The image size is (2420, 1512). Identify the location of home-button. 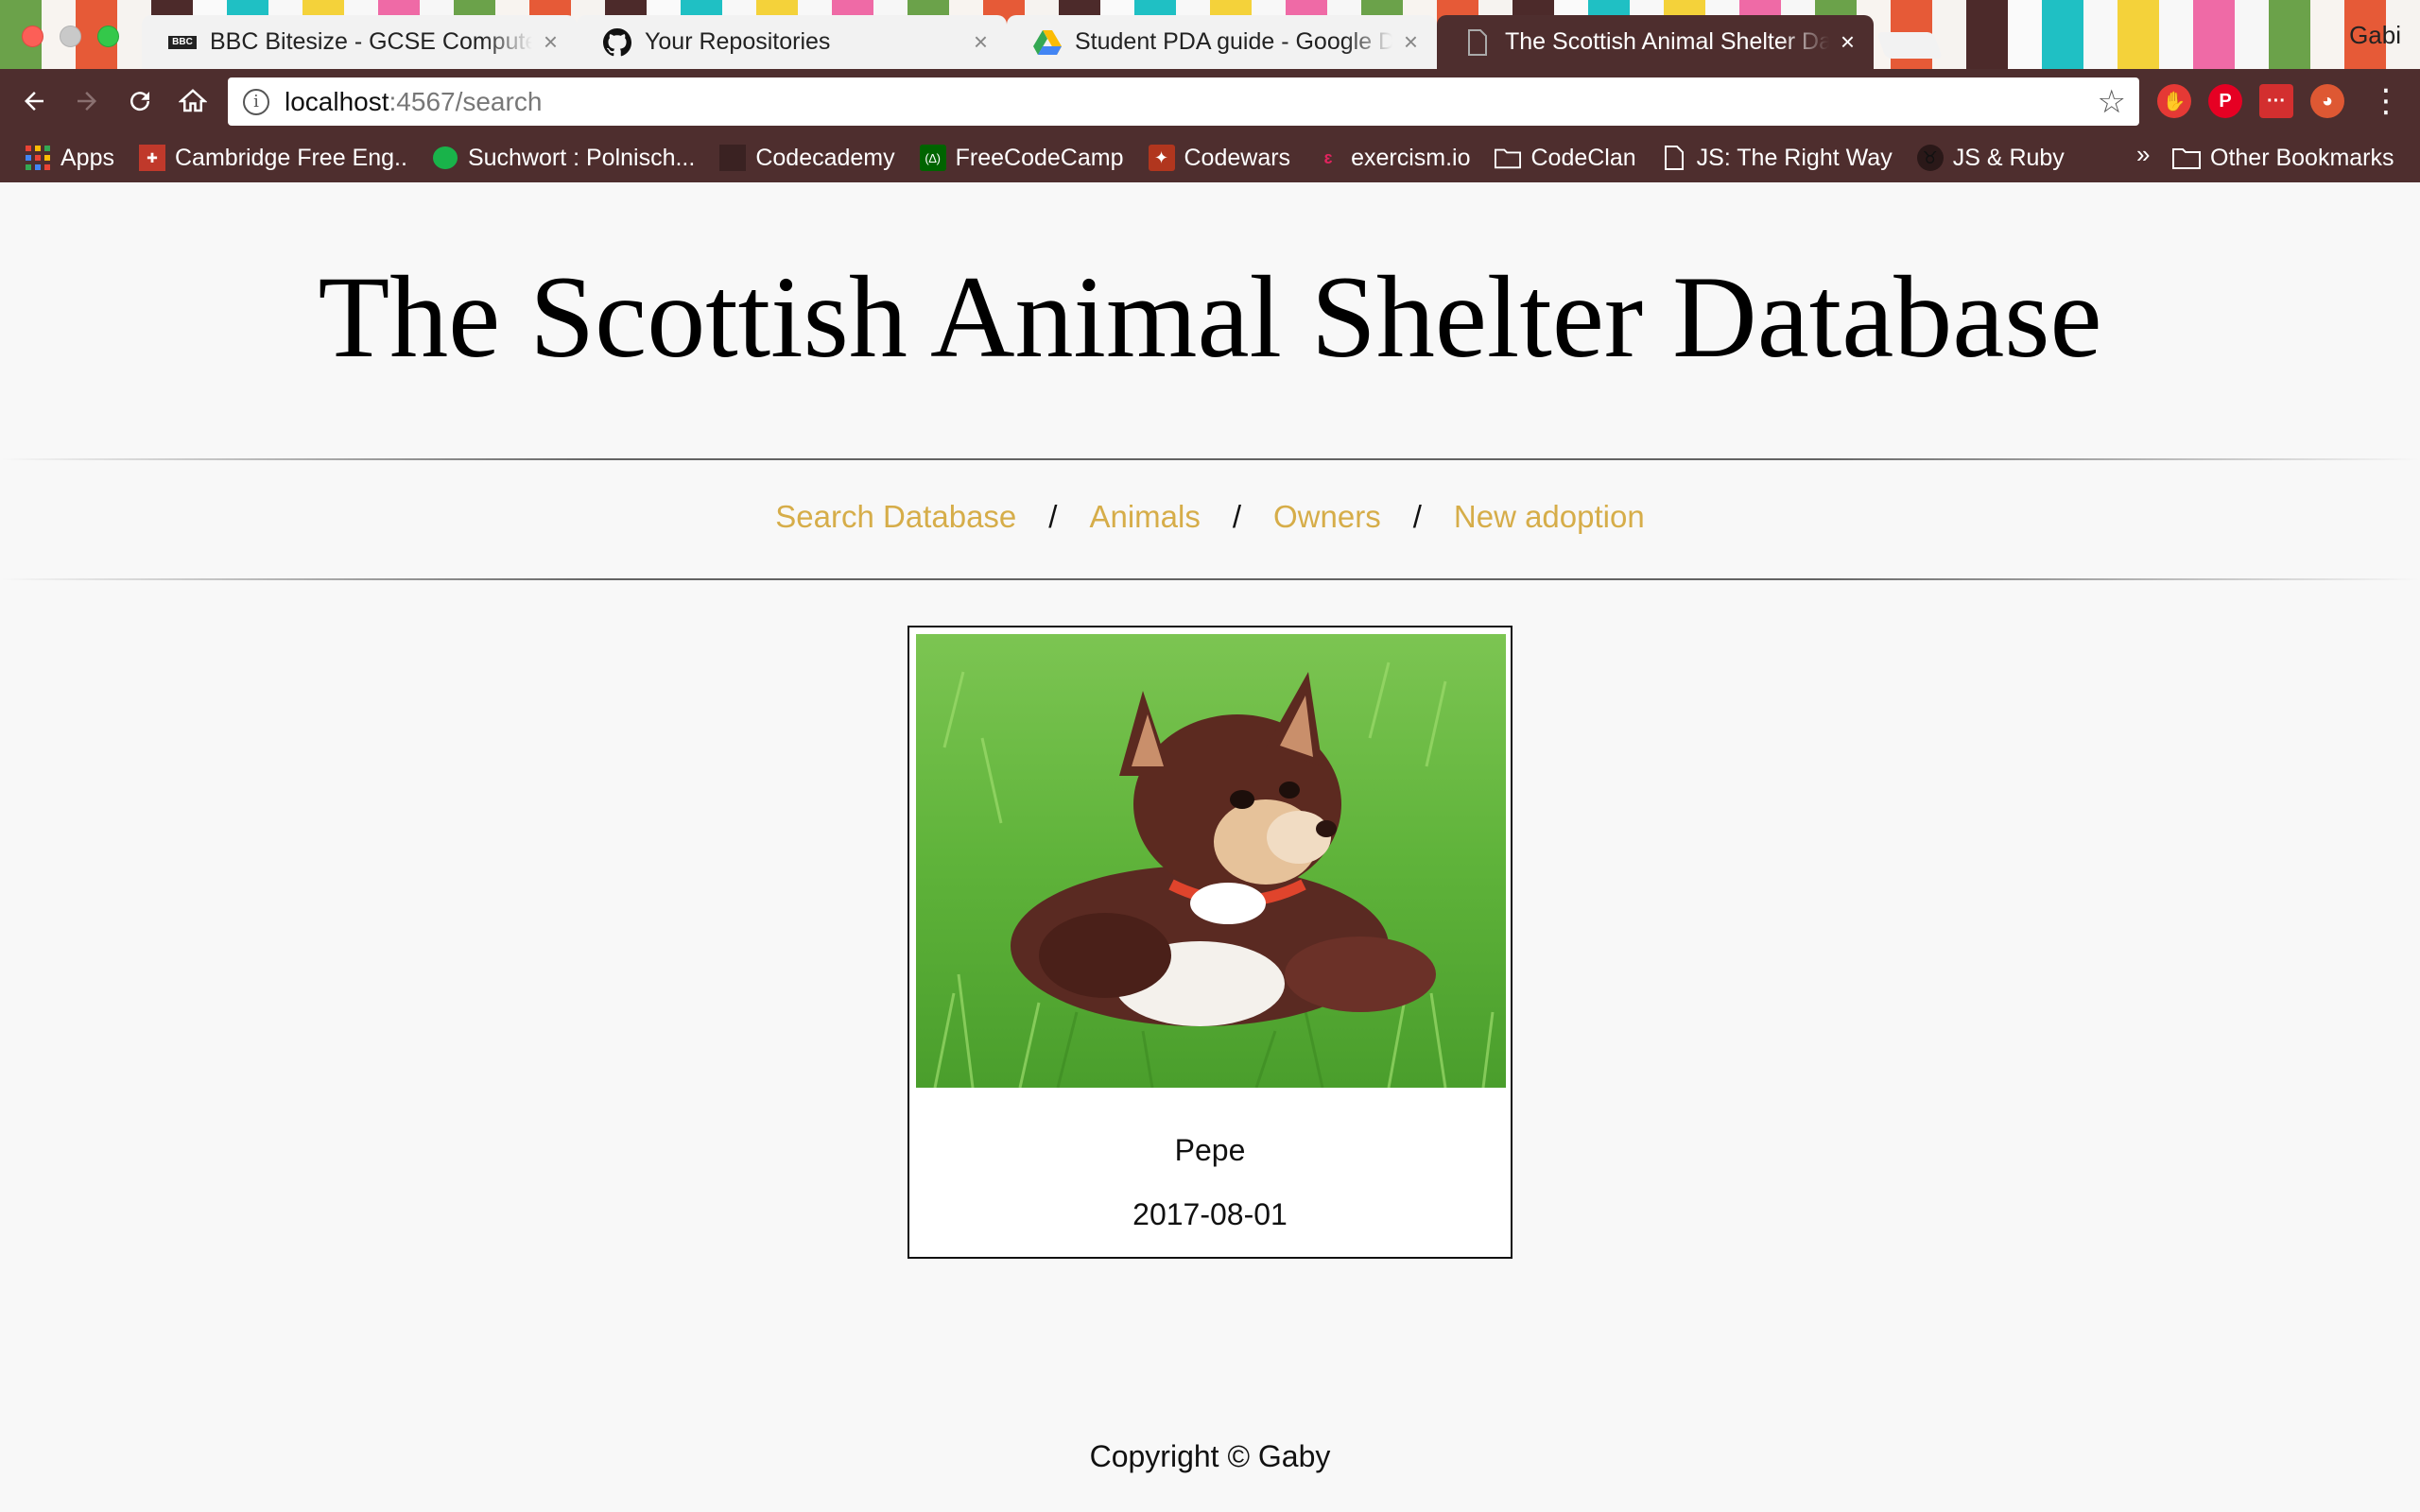
(193, 101).